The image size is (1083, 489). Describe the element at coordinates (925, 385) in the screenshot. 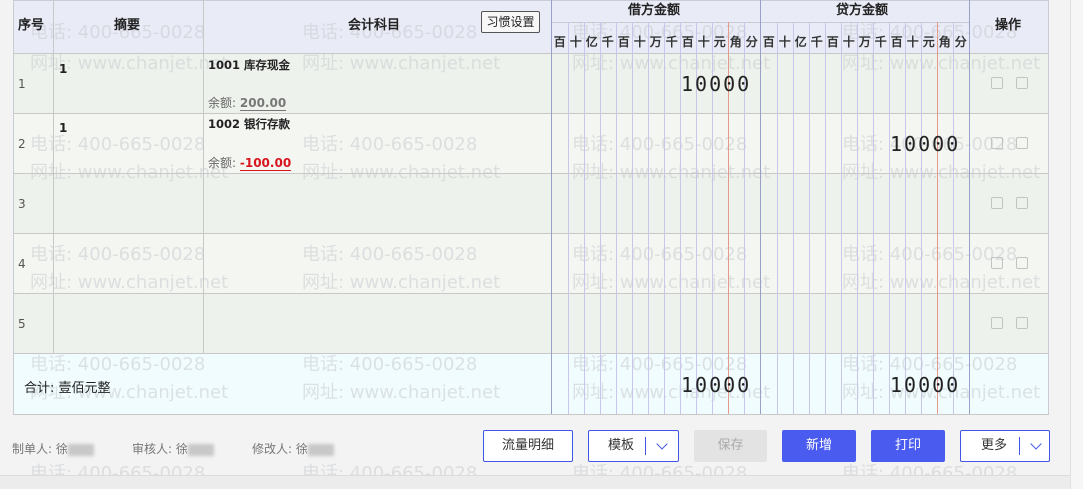

I see `total-credit-amount: 10000` at that location.